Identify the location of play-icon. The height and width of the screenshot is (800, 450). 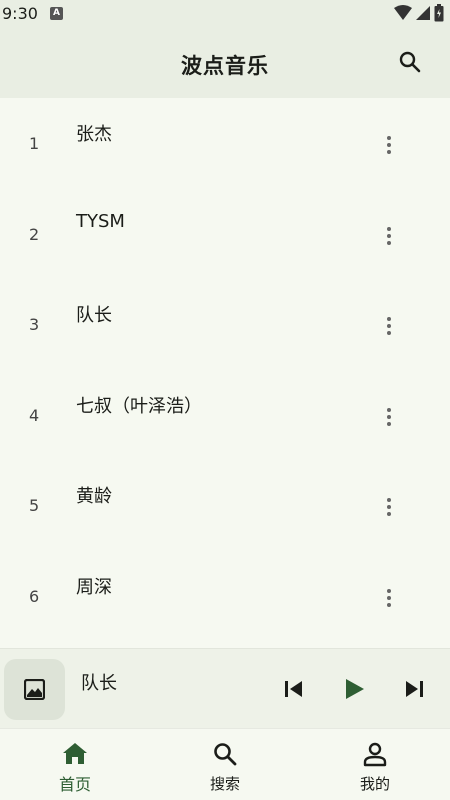
(355, 689).